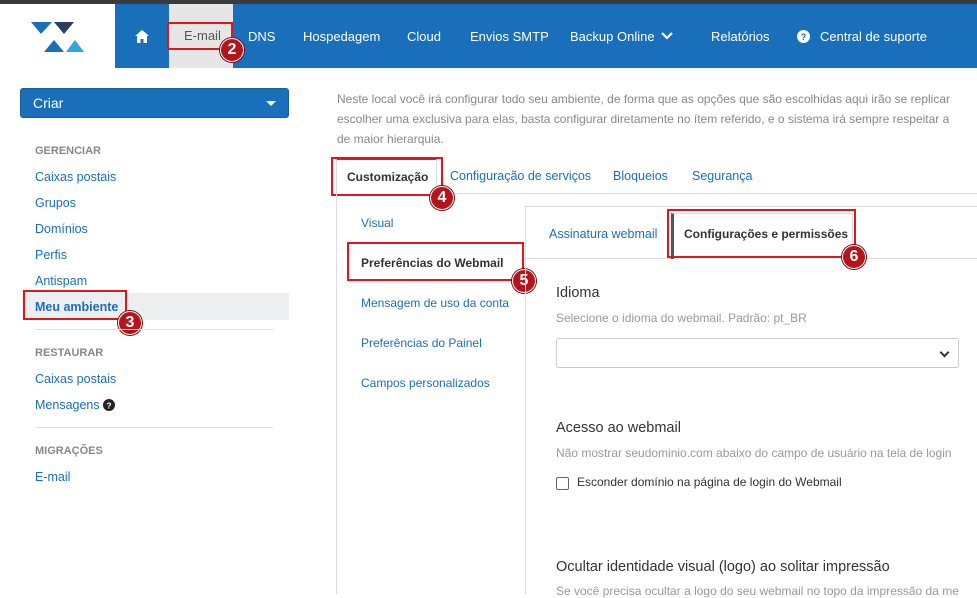 The image size is (977, 598). What do you see at coordinates (336, 393) in the screenshot?
I see `content-left-border` at bounding box center [336, 393].